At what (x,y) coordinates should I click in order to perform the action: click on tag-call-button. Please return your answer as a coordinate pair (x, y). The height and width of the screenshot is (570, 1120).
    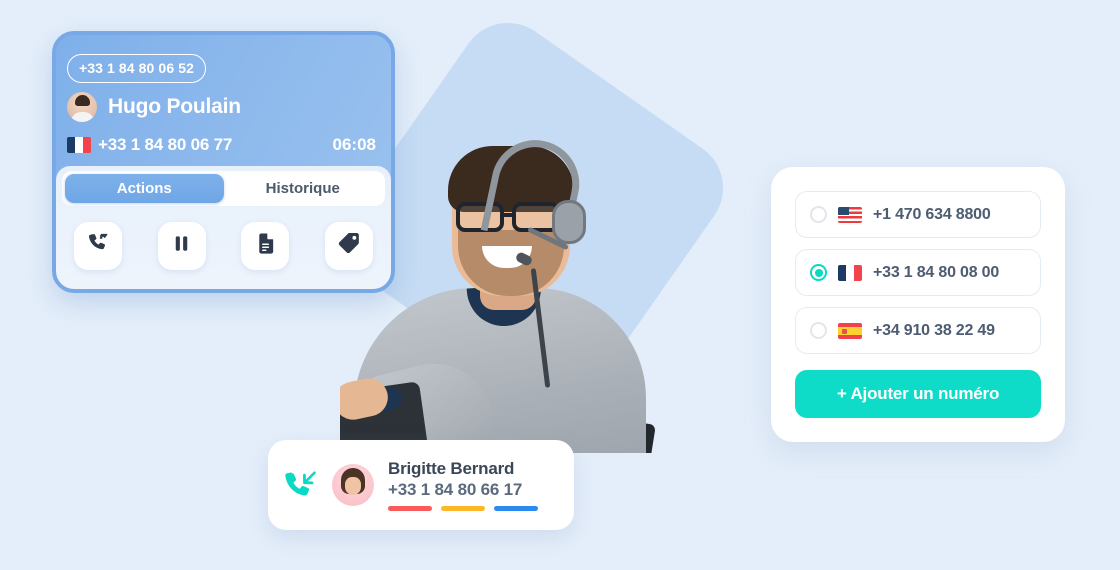
    Looking at the image, I should click on (348, 246).